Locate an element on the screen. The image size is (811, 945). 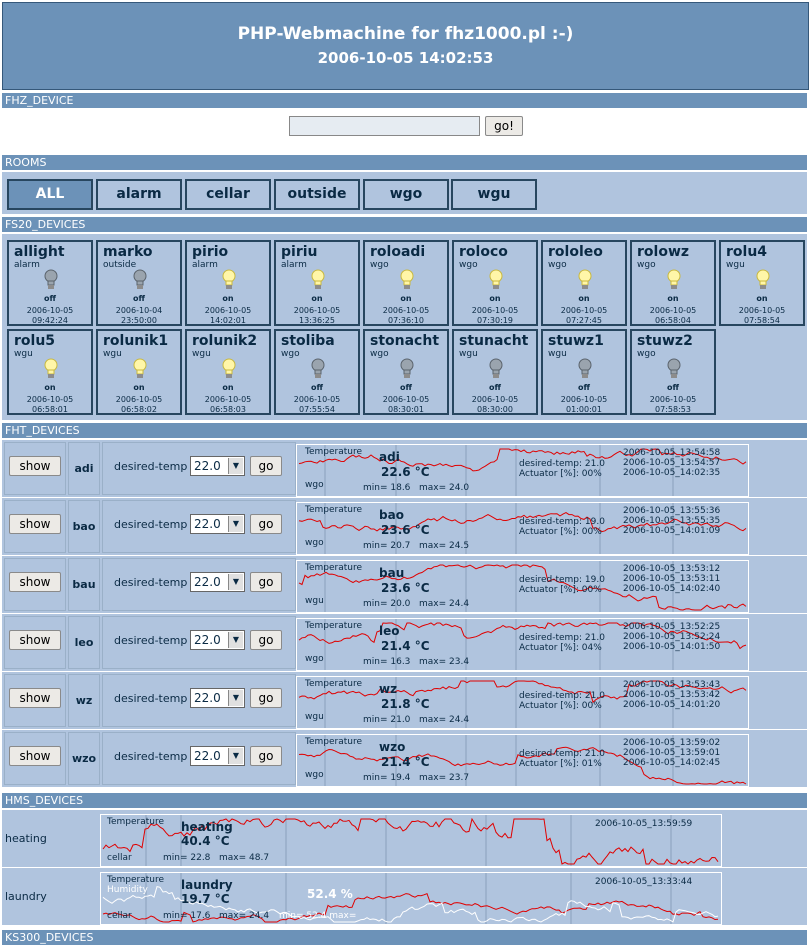
fs20-device-rolunik1: rolunik1 wgu on 2006-10-05 06:58:02 is located at coordinates (139, 372).